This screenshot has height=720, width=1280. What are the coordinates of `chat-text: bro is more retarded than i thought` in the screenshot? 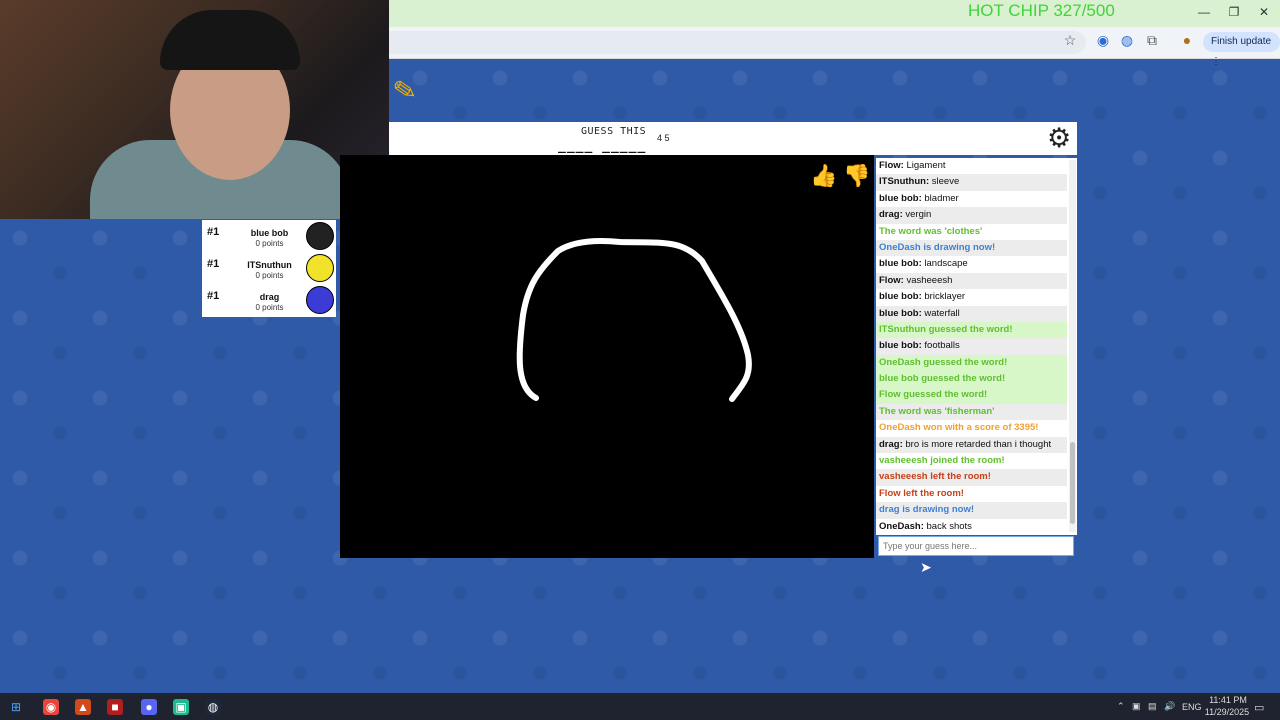 It's located at (978, 444).